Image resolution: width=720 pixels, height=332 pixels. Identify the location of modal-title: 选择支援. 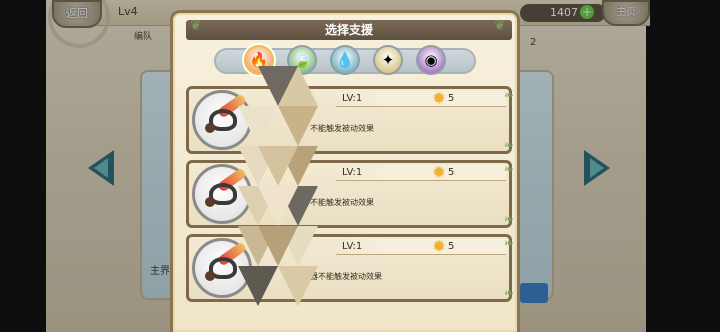
(348, 30).